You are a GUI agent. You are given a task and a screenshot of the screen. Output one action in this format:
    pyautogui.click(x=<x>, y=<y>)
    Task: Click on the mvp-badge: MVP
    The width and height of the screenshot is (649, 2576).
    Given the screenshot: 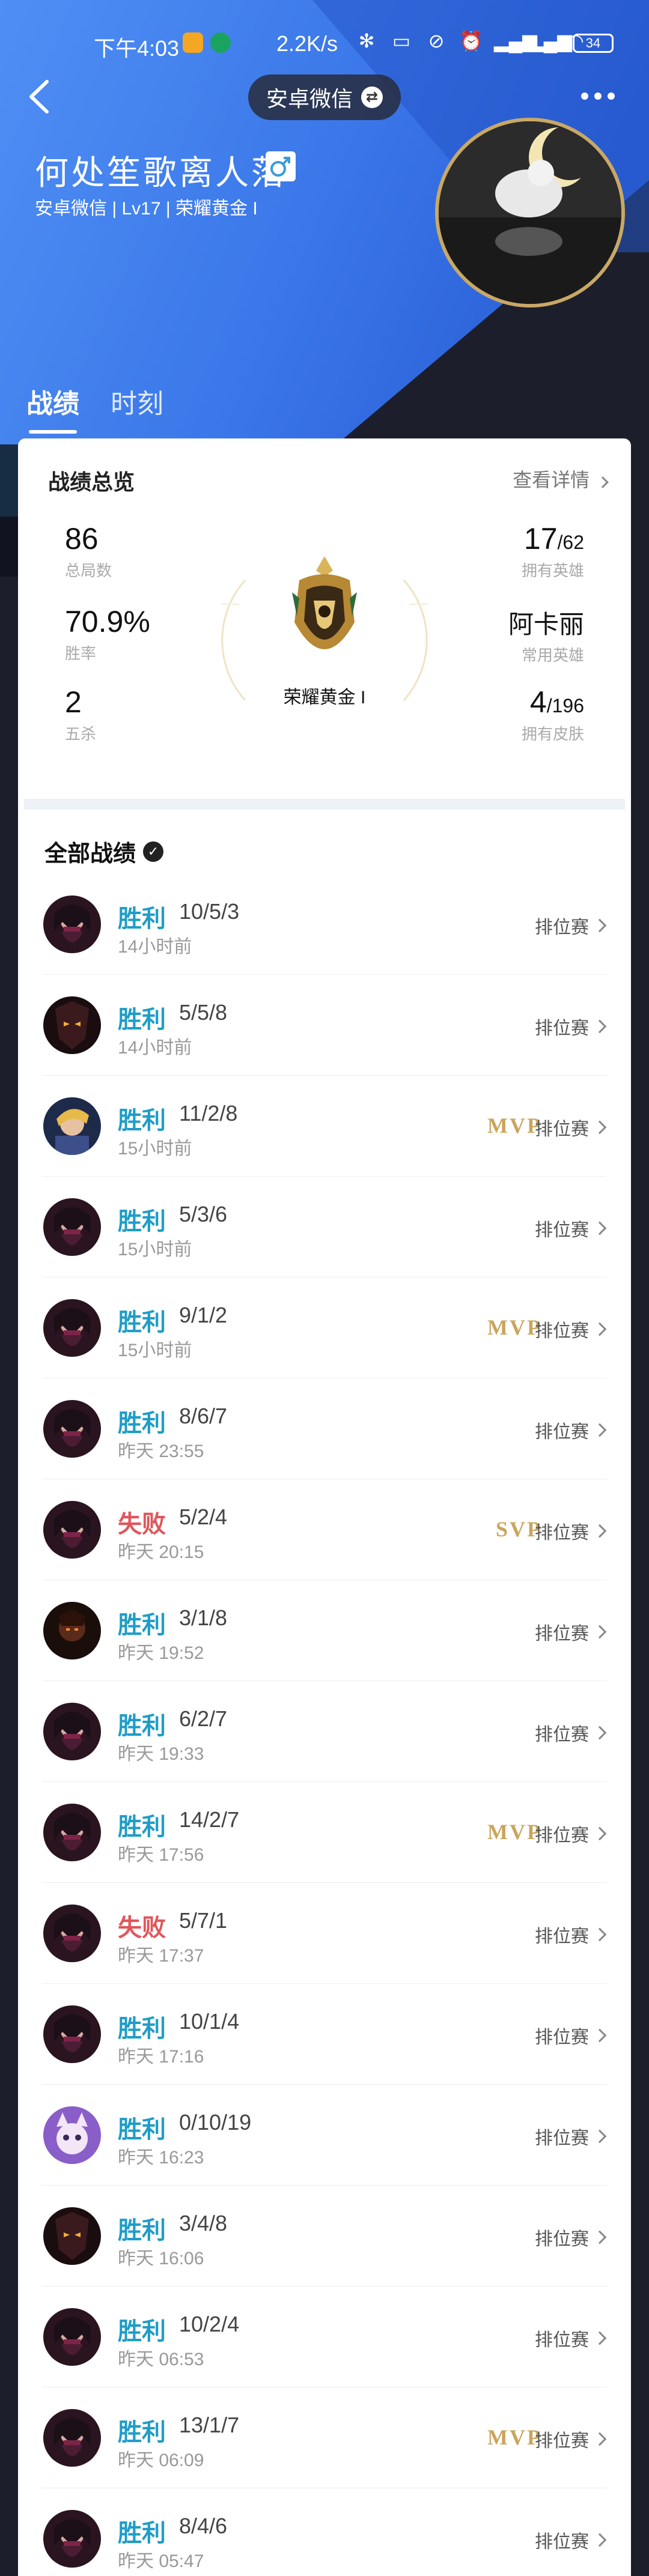 What is the action you would take?
    pyautogui.click(x=514, y=1832)
    